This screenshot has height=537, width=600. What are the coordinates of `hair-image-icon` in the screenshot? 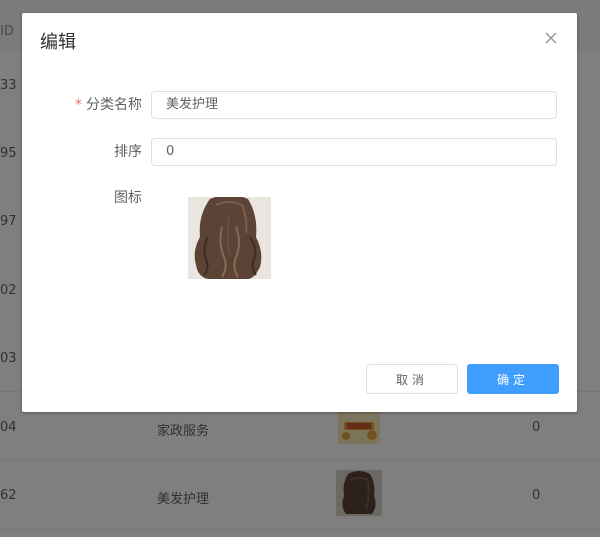 It's located at (229, 238).